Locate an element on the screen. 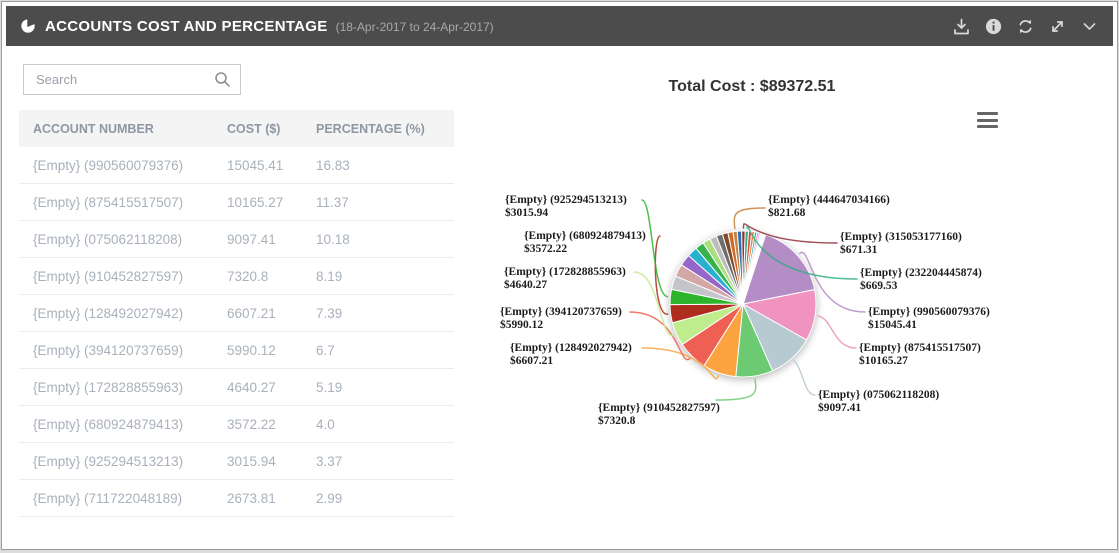  cost-cell: 7320.8 is located at coordinates (257, 276).